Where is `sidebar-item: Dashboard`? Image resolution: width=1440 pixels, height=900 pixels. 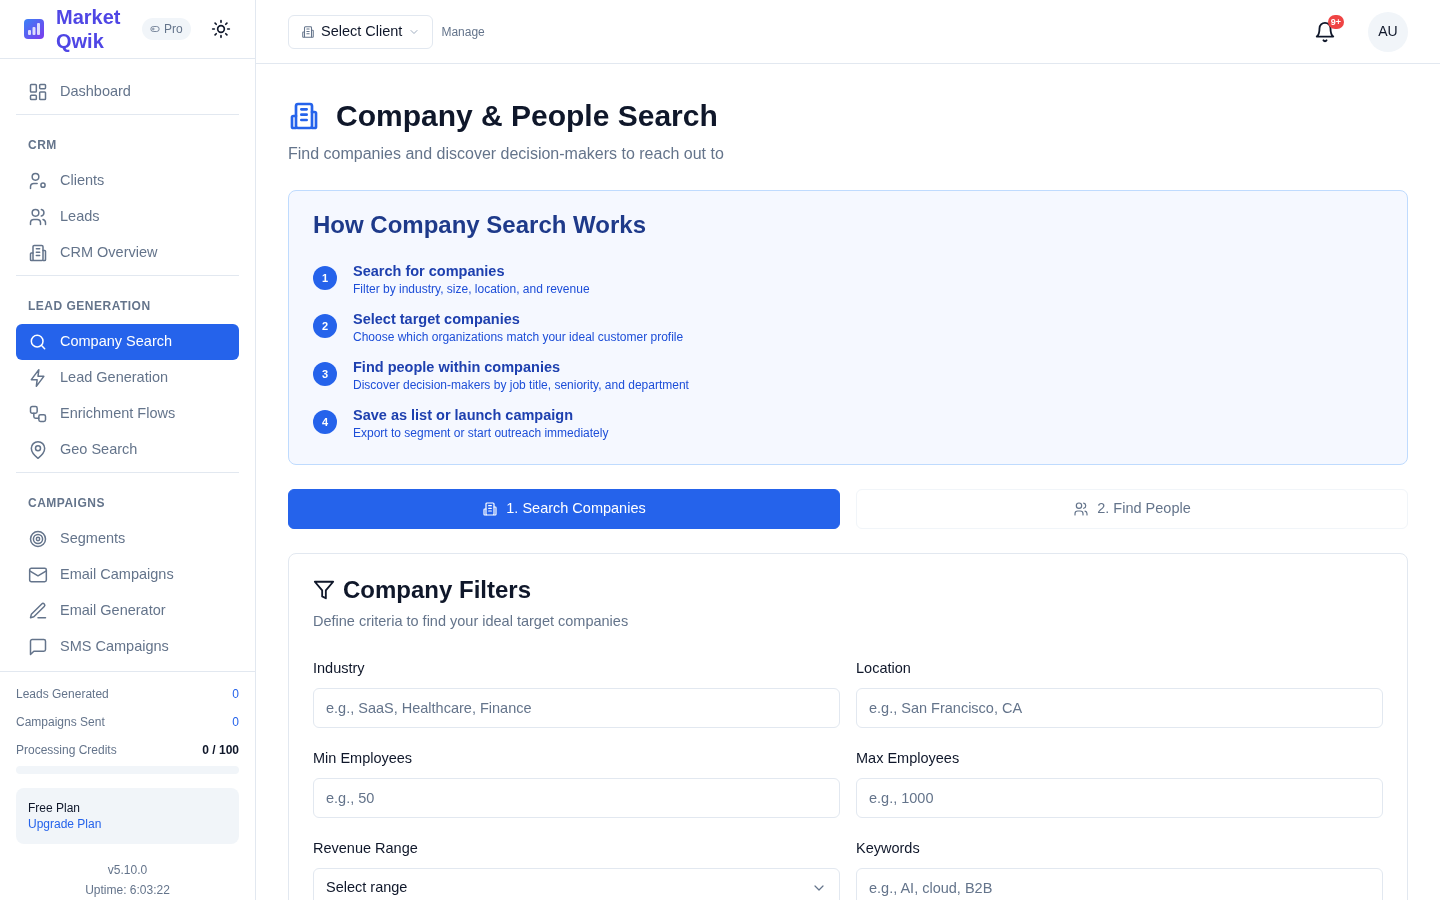
sidebar-item: Dashboard is located at coordinates (127, 92).